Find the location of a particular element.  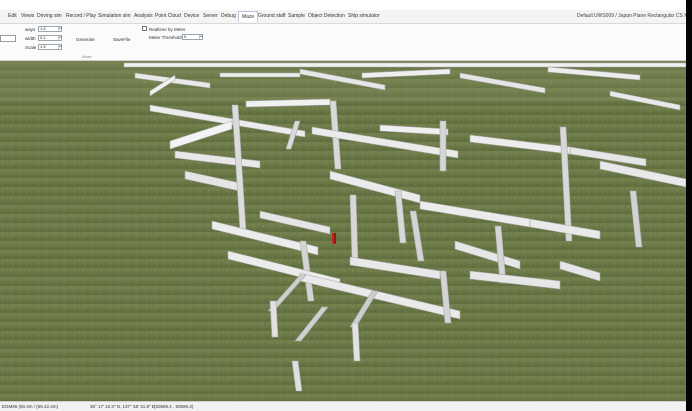

lat-lon-status: 36° 17' 10.3" N, 137° 55' 41.8" E is located at coordinates (122, 406).